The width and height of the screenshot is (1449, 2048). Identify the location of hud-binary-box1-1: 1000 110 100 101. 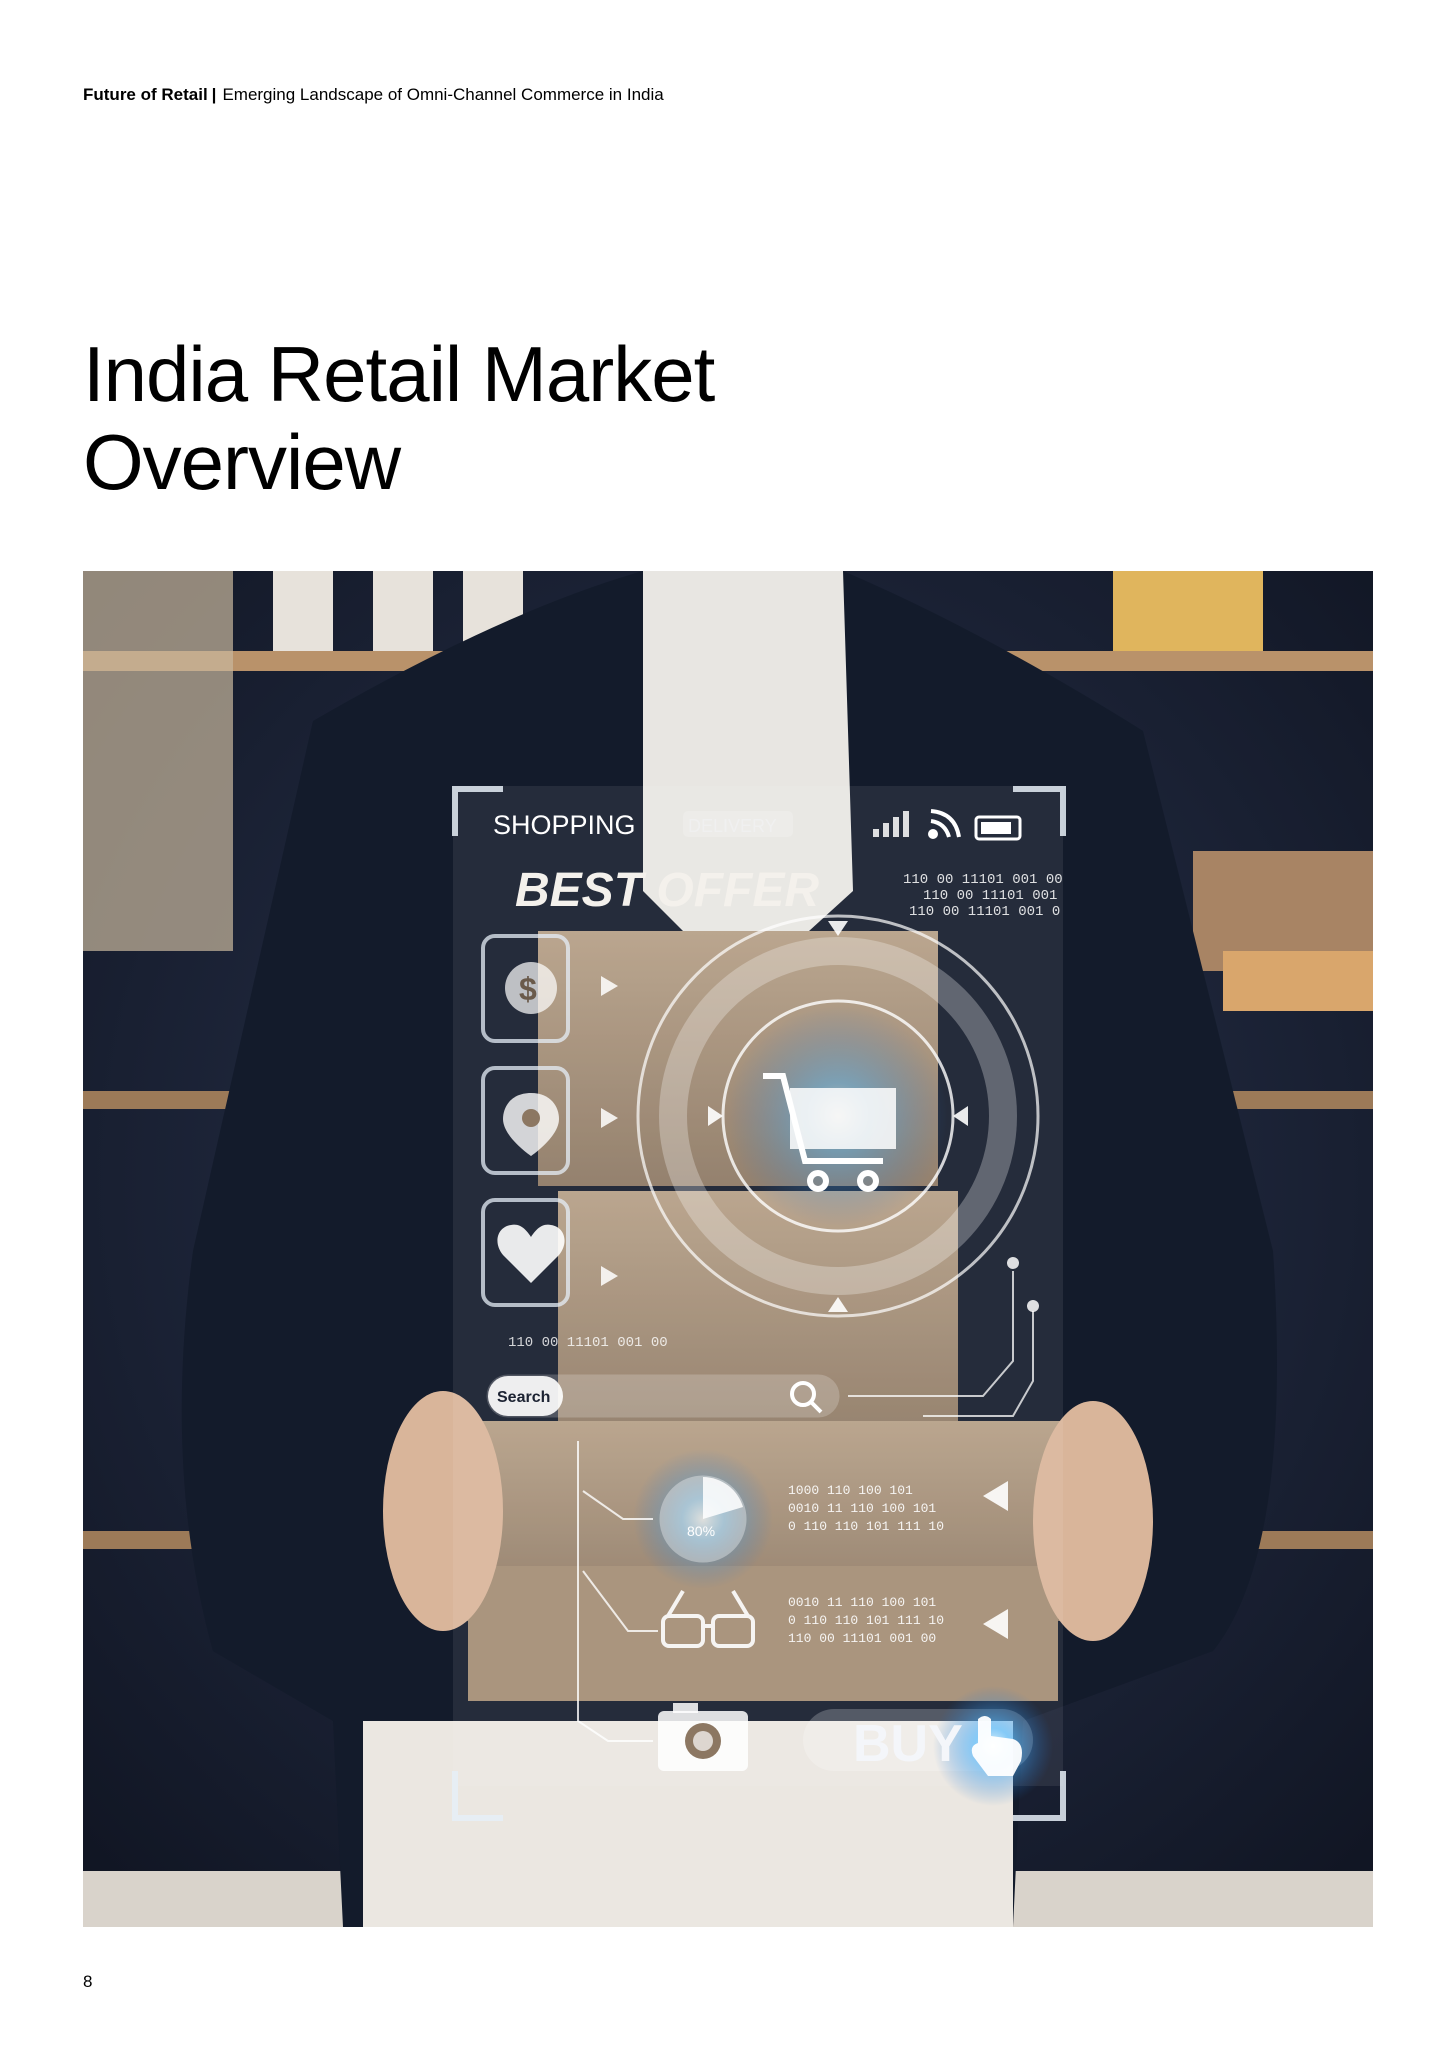
(850, 1490).